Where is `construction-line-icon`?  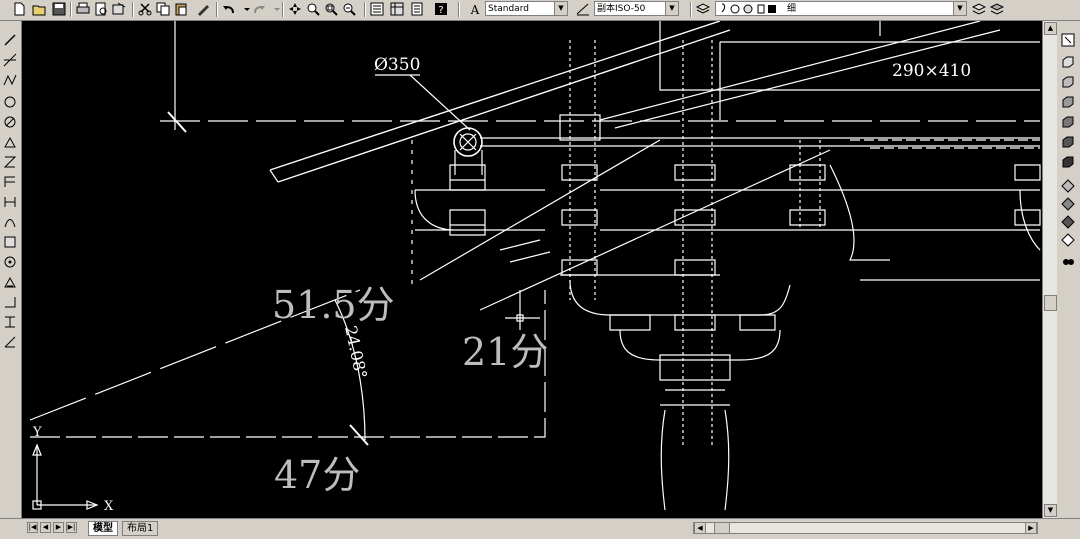
construction-line-icon is located at coordinates (10, 60).